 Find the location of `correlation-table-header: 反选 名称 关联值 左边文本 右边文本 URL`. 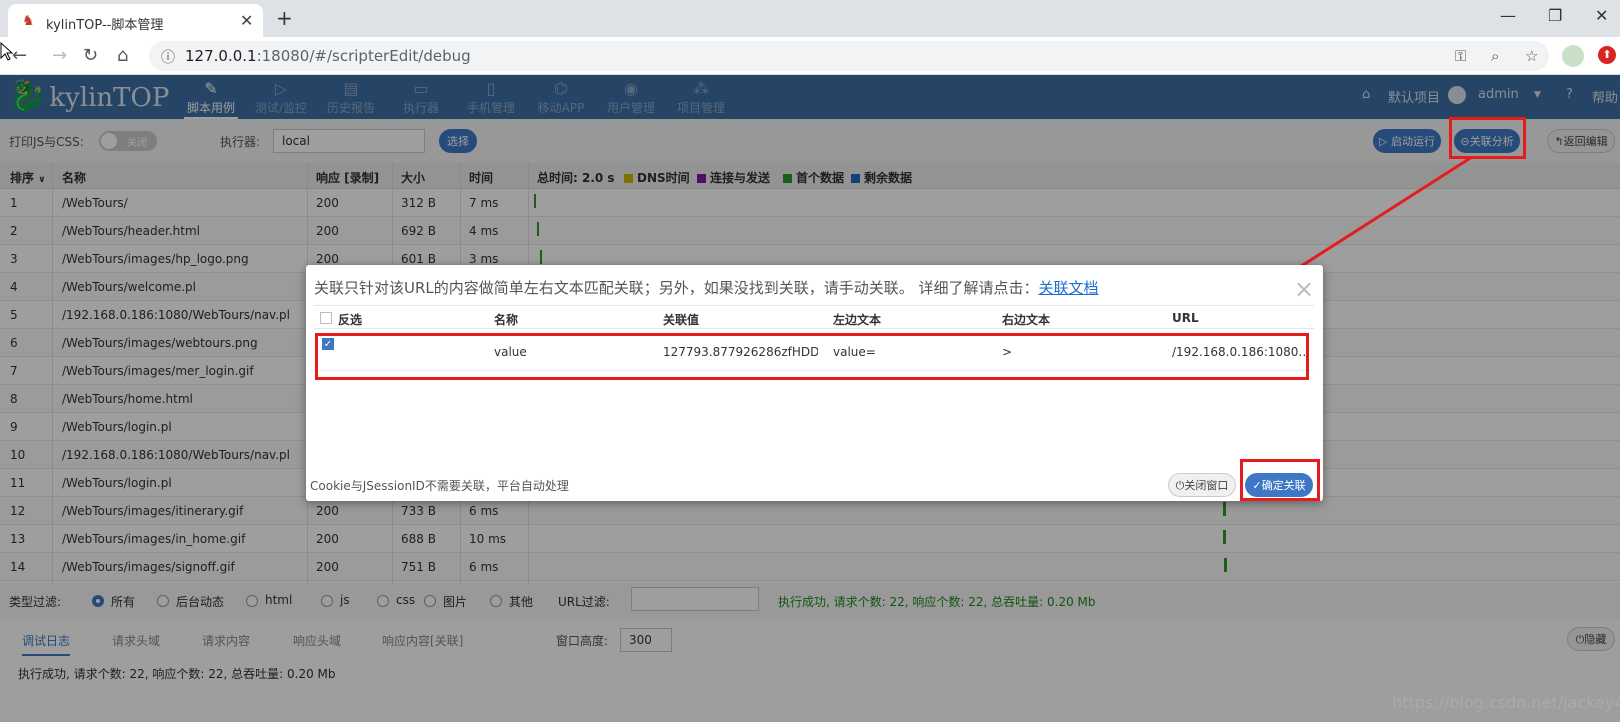

correlation-table-header: 反选 名称 关联值 左边文本 右边文本 URL is located at coordinates (814, 317).